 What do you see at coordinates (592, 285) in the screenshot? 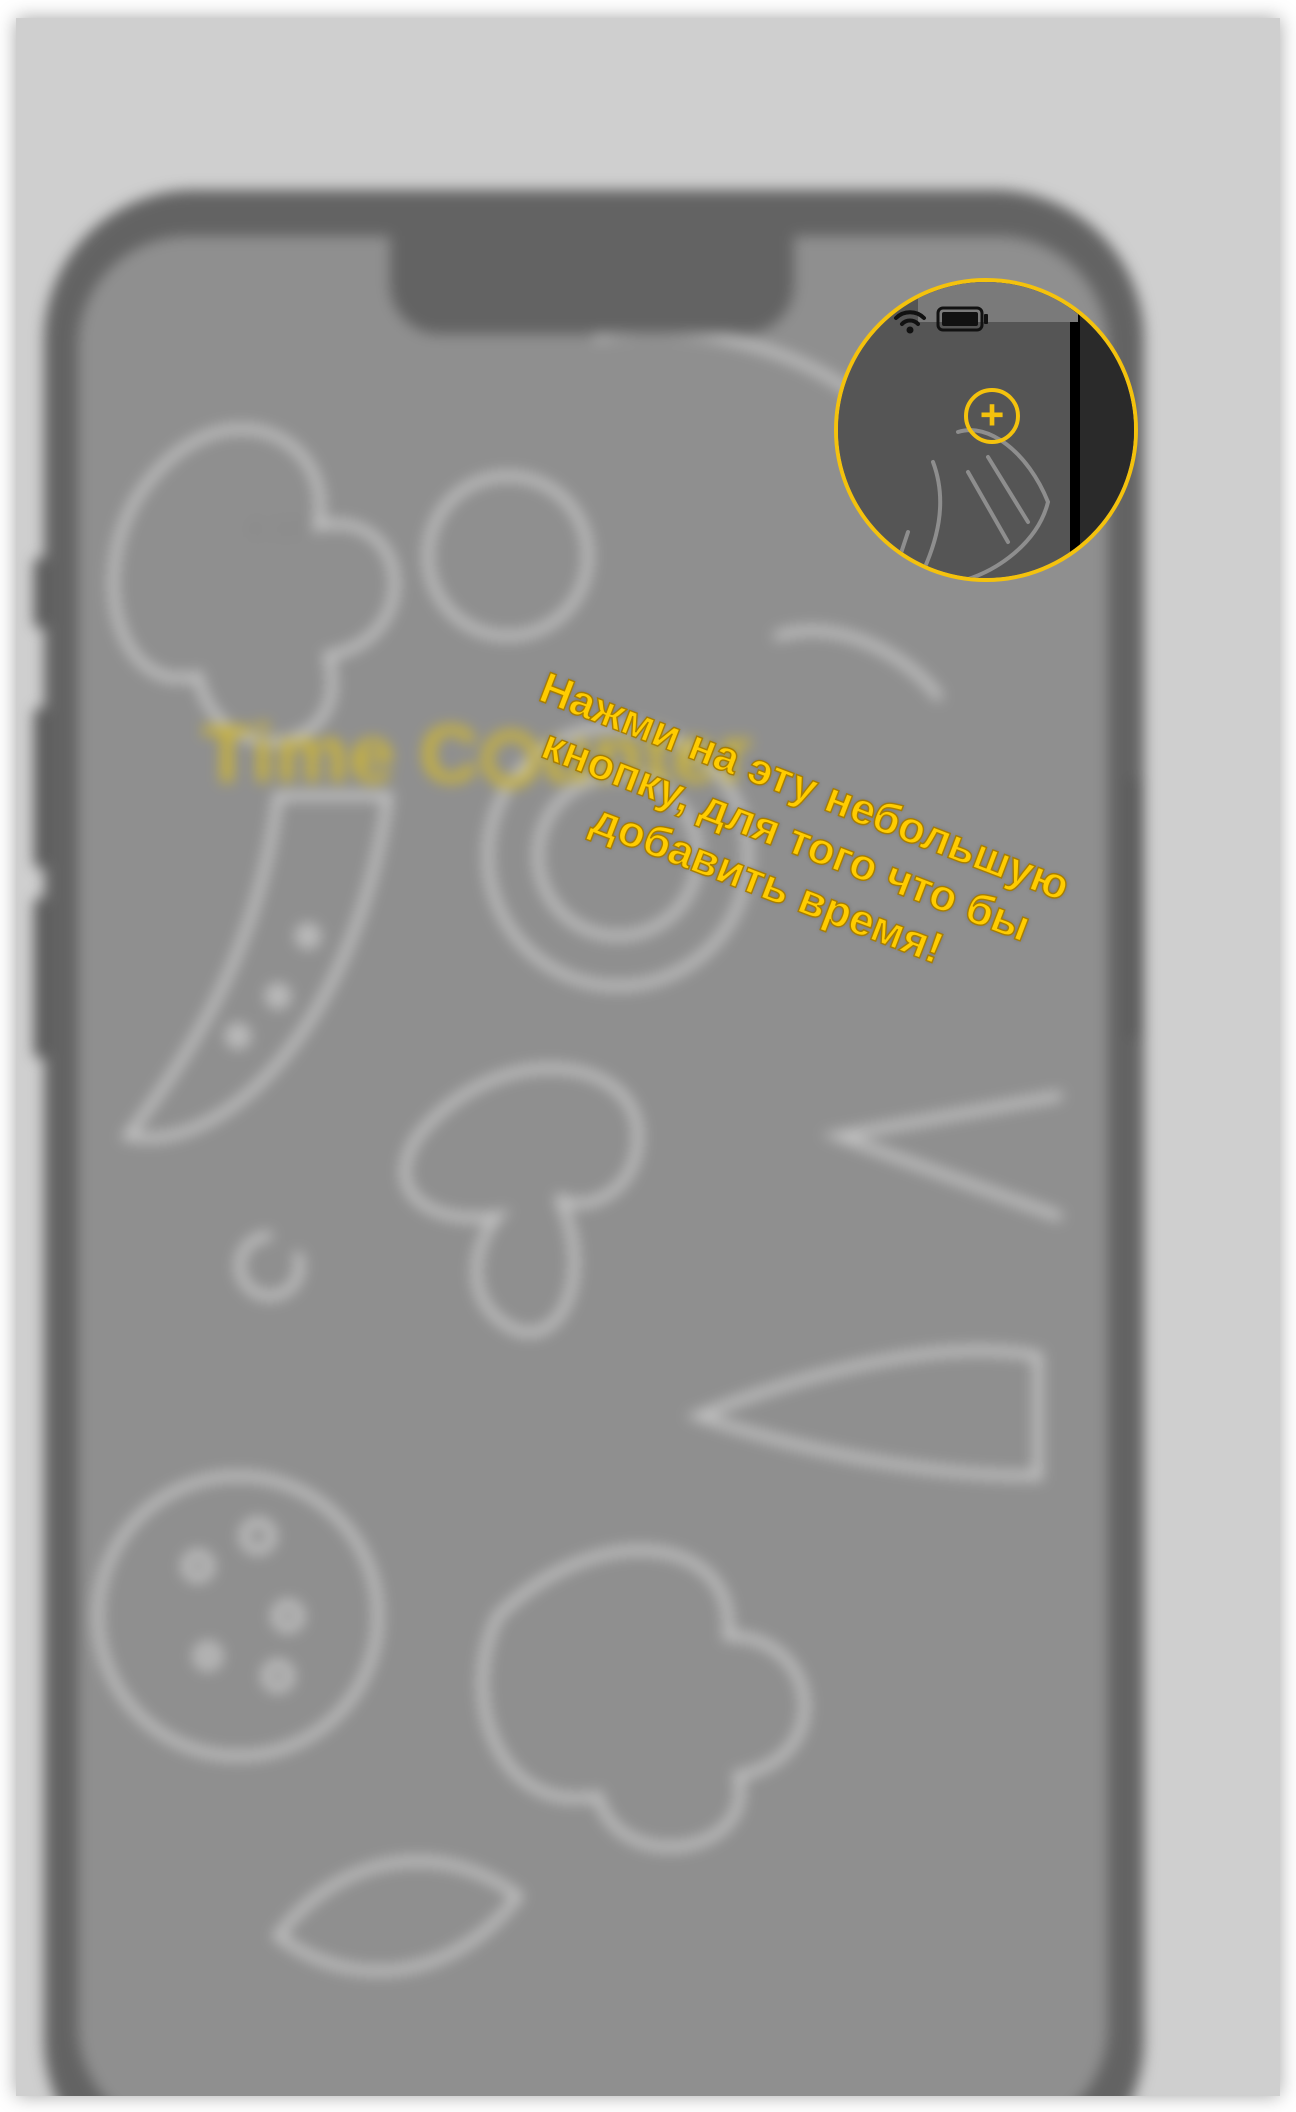
I see `notch` at bounding box center [592, 285].